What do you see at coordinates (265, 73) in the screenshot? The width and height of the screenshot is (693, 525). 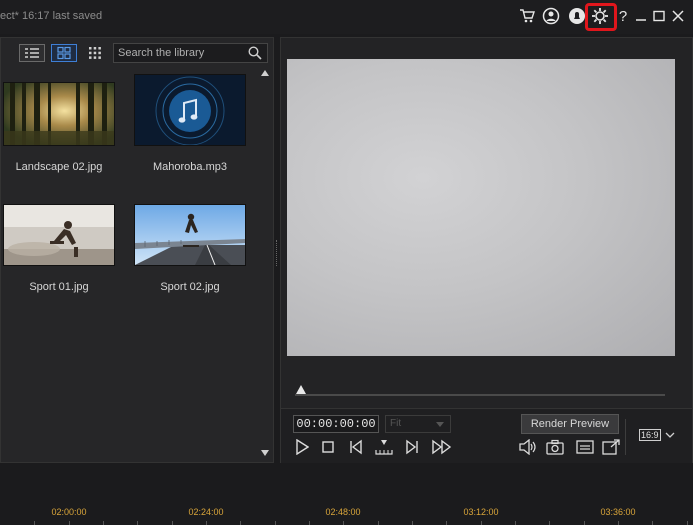 I see `scroll-up-icon` at bounding box center [265, 73].